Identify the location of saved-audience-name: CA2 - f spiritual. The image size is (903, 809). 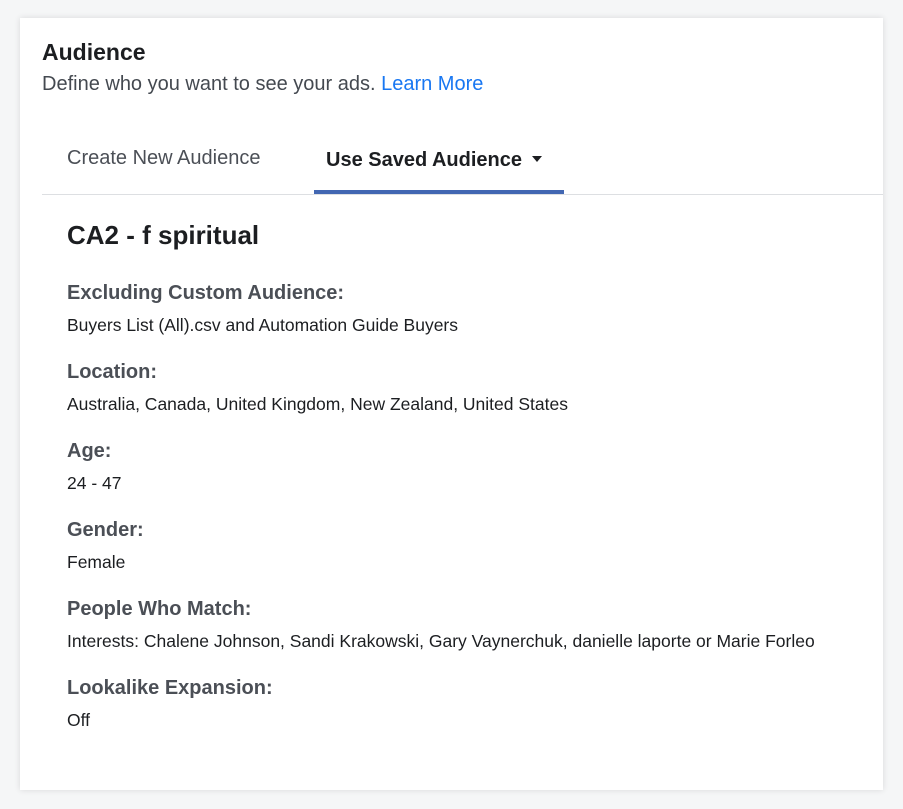
(163, 235).